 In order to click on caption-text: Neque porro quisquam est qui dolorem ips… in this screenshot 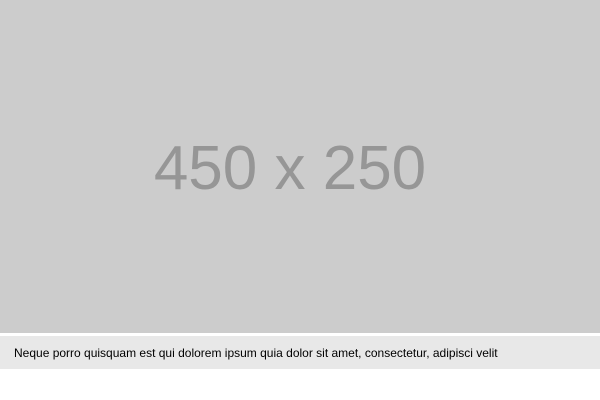, I will do `click(256, 352)`.